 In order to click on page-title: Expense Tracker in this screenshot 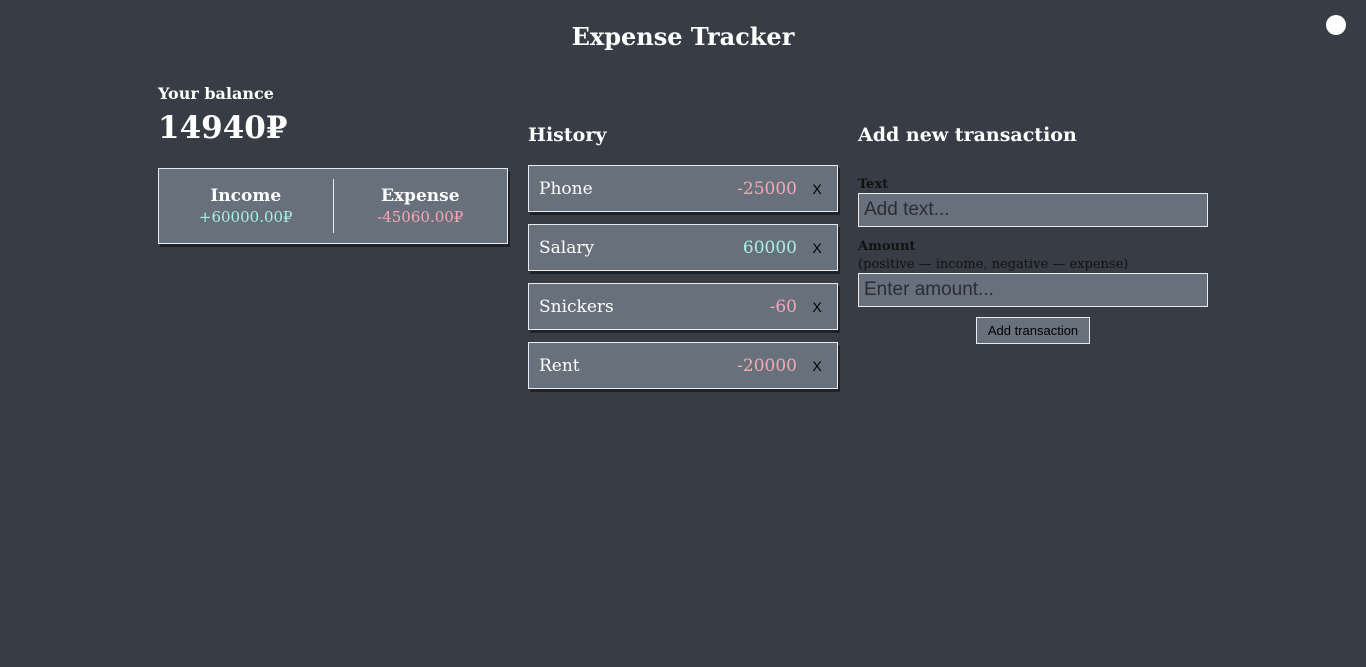, I will do `click(683, 36)`.